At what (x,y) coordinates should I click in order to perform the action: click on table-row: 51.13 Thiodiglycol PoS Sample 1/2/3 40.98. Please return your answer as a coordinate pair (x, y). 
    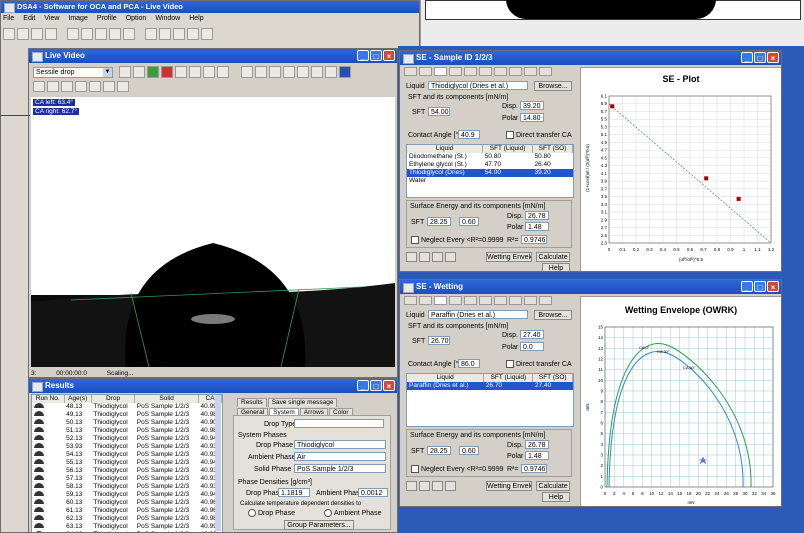
    Looking at the image, I should click on (127, 431).